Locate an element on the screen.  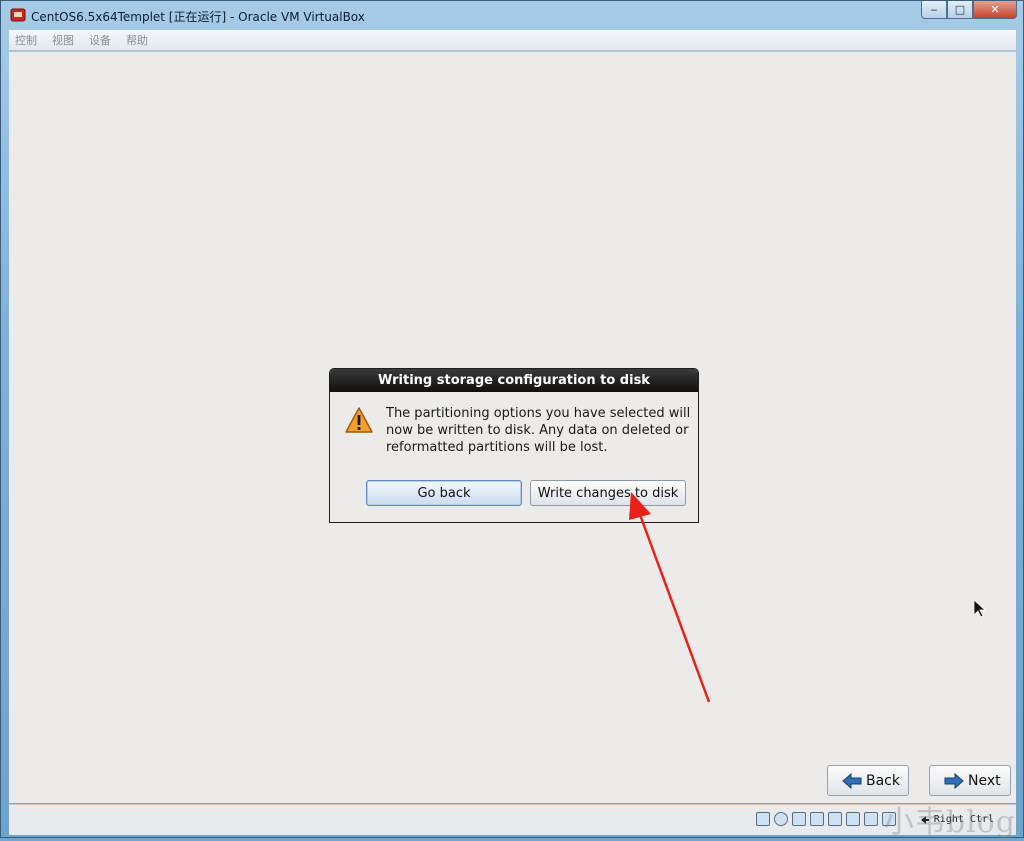
status-icons is located at coordinates (824, 819).